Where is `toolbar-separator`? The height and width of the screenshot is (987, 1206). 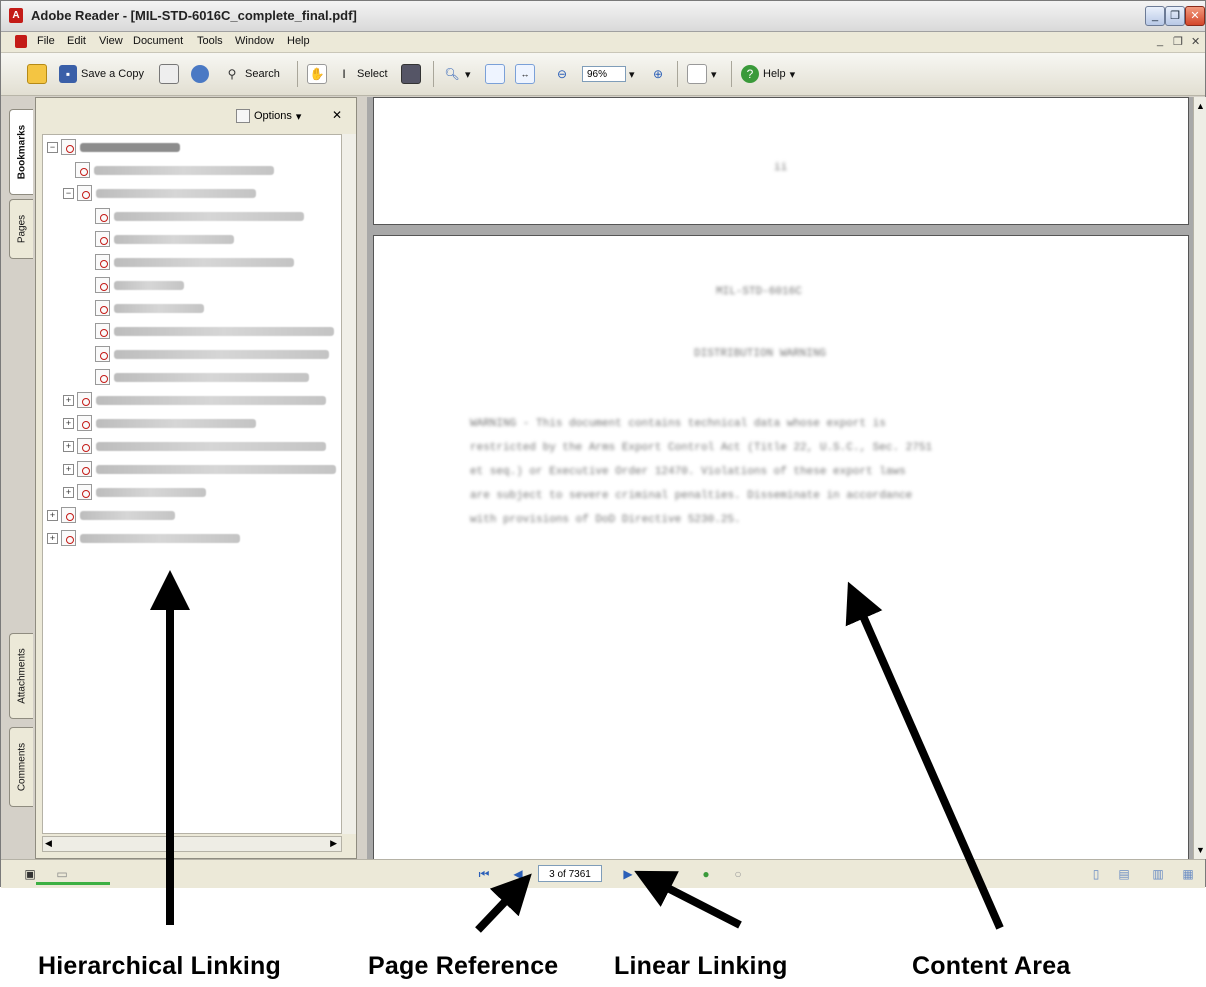 toolbar-separator is located at coordinates (433, 74).